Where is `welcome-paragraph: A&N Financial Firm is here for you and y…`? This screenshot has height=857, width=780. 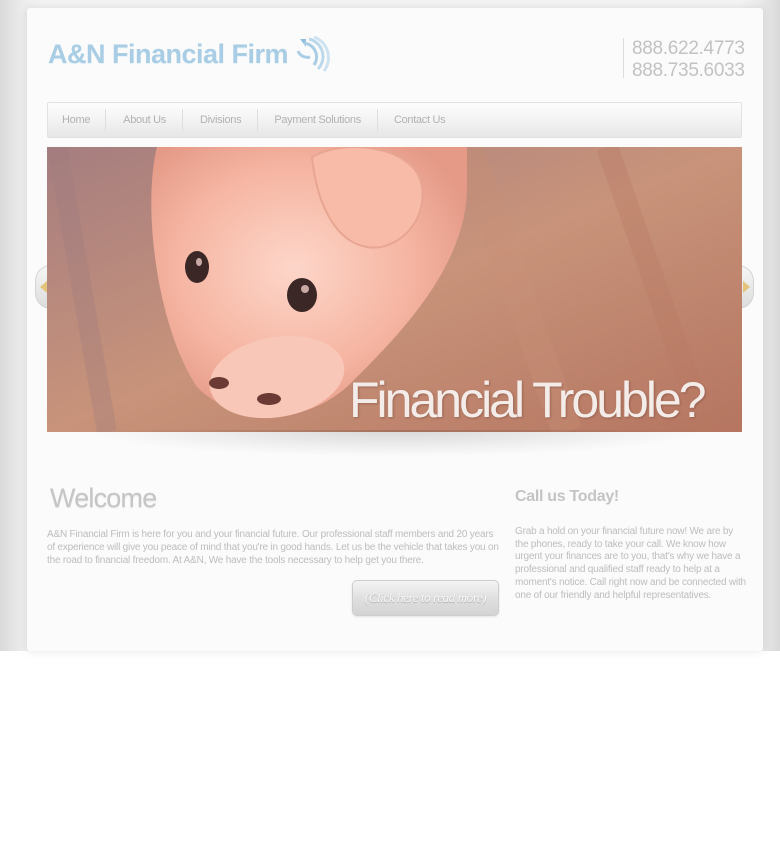
welcome-paragraph: A&N Financial Firm is here for you and y… is located at coordinates (273, 547).